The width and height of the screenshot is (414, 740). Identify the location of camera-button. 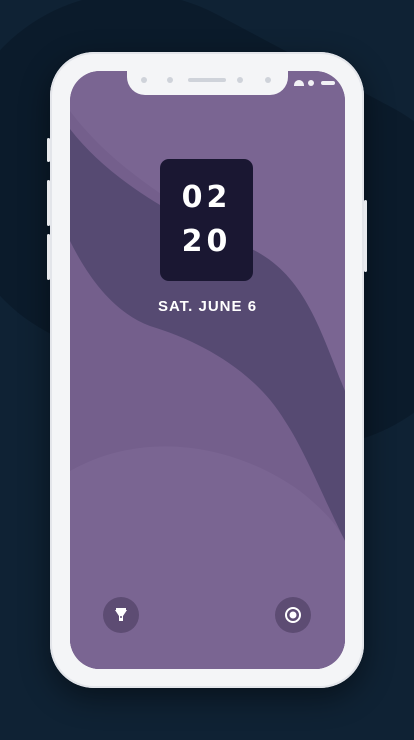
(293, 615).